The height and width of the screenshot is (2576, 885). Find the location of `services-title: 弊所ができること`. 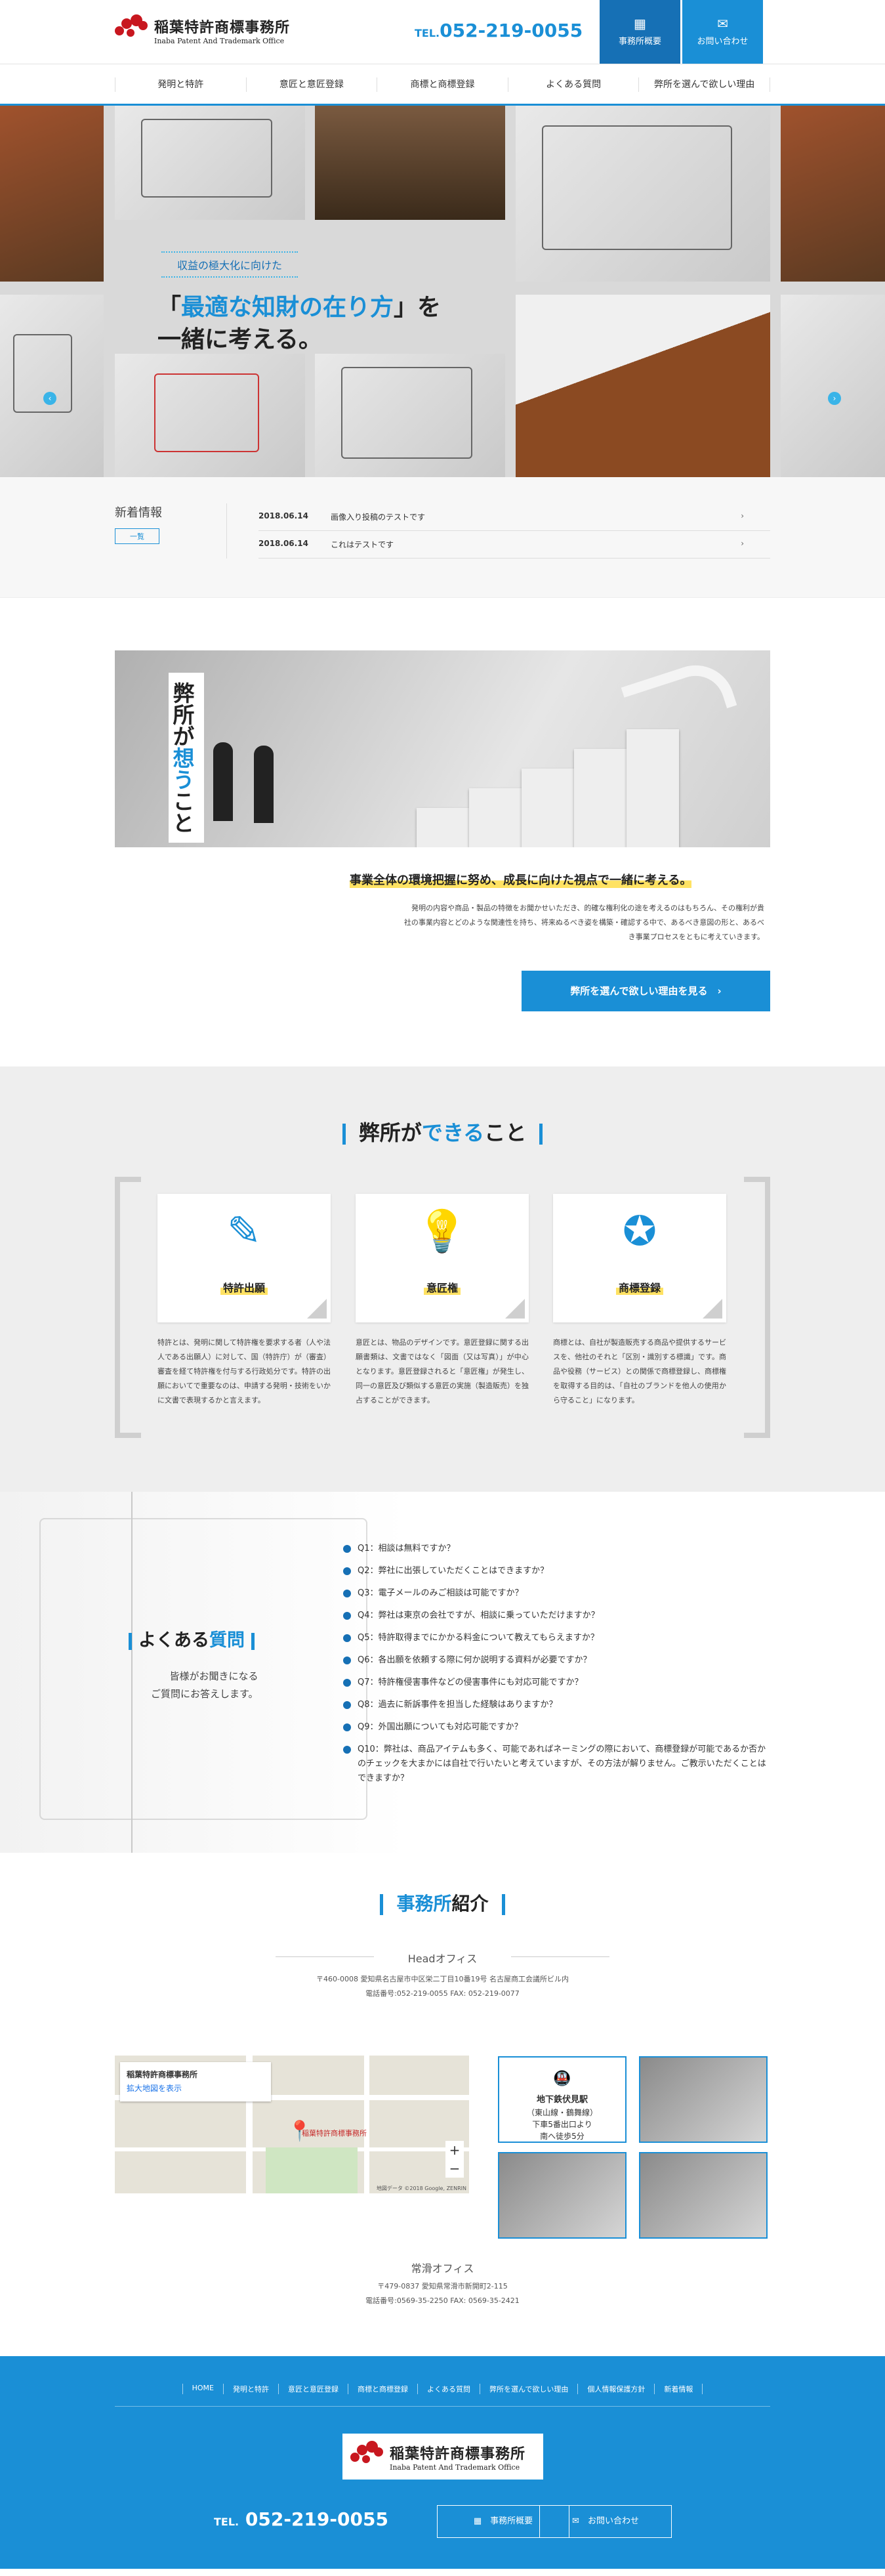

services-title: 弊所ができること is located at coordinates (443, 1106).